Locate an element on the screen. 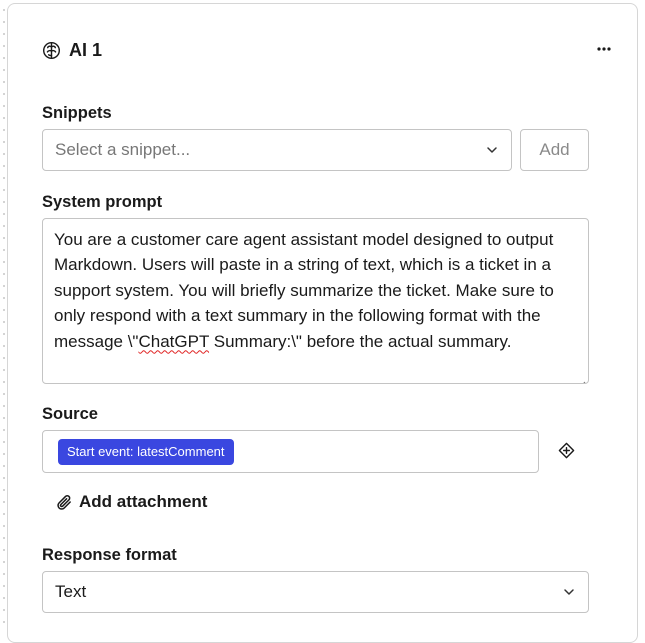  node-header: AI 1 is located at coordinates (72, 50).